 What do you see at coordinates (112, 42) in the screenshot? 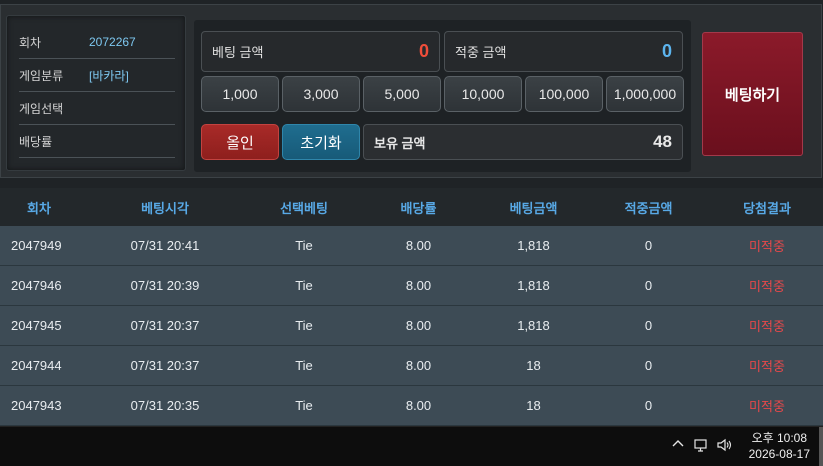
I see `round-value: 2072267` at bounding box center [112, 42].